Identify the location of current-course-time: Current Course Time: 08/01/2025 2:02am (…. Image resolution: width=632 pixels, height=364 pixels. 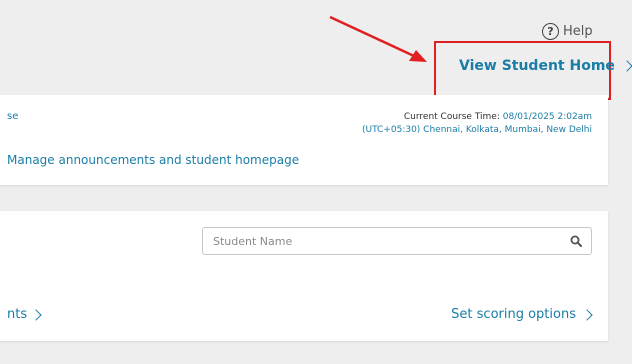
(477, 124).